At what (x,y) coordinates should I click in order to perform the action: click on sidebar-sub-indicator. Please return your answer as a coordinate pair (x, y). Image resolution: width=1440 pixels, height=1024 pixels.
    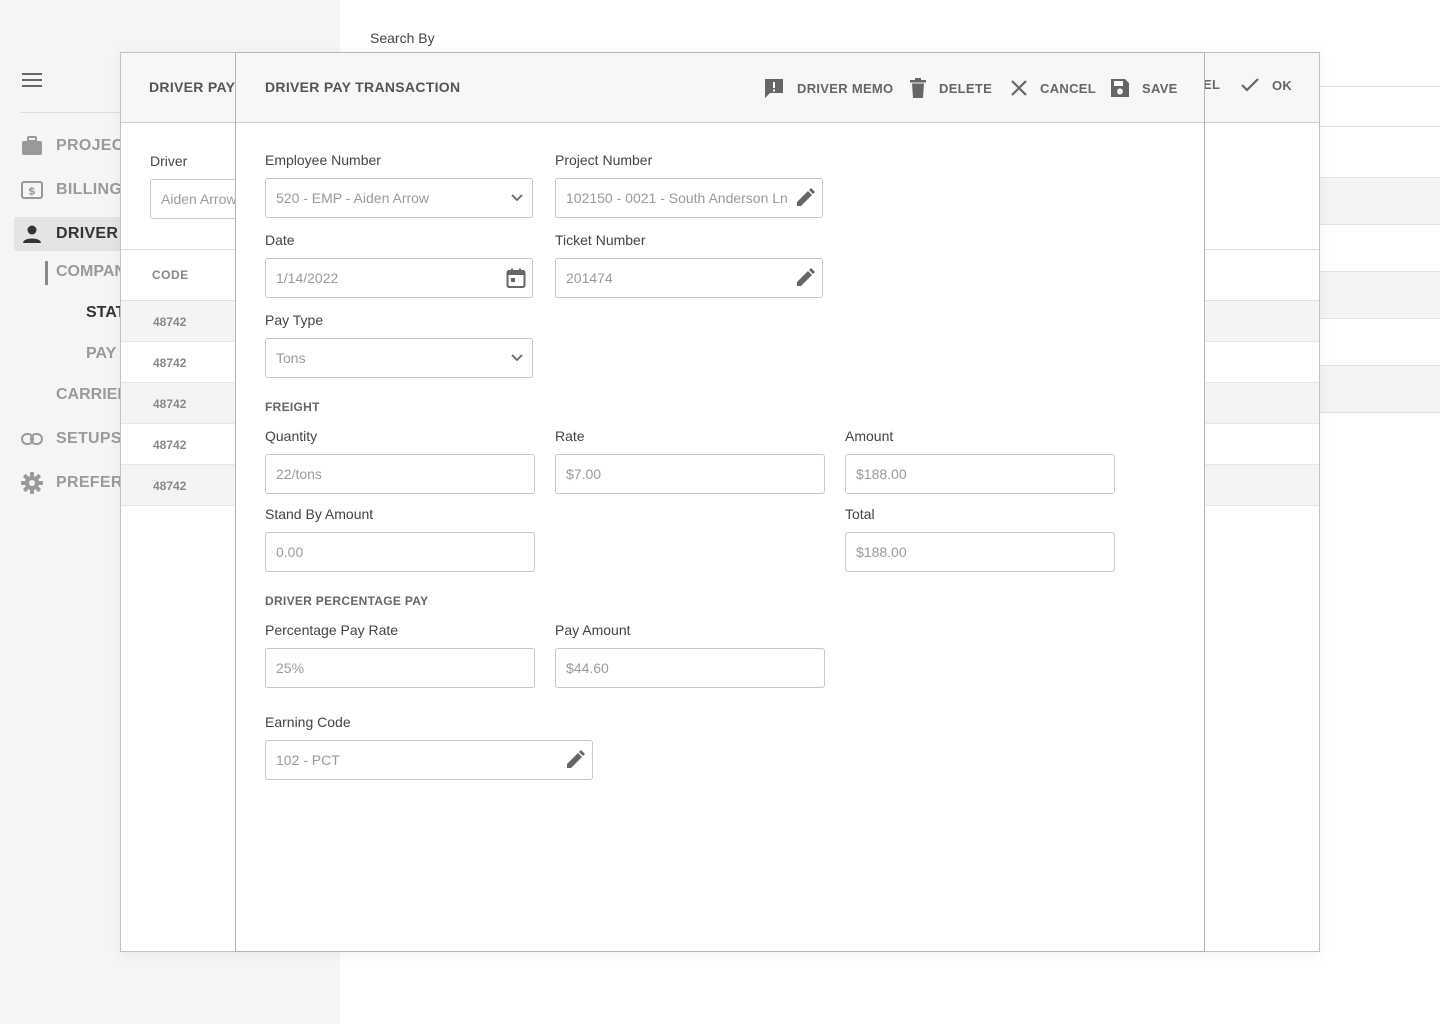
    Looking at the image, I should click on (46, 273).